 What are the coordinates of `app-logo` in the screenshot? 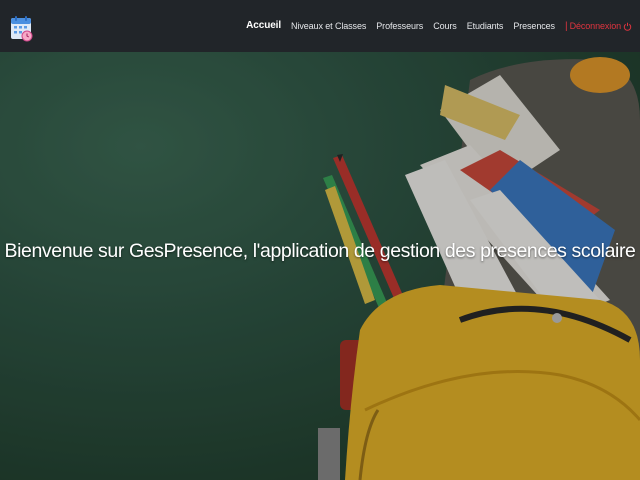 It's located at (22, 26).